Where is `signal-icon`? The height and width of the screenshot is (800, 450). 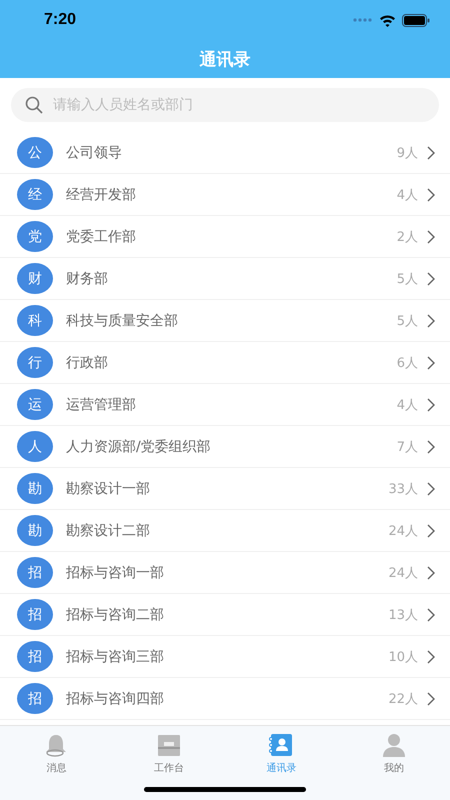
signal-icon is located at coordinates (363, 20).